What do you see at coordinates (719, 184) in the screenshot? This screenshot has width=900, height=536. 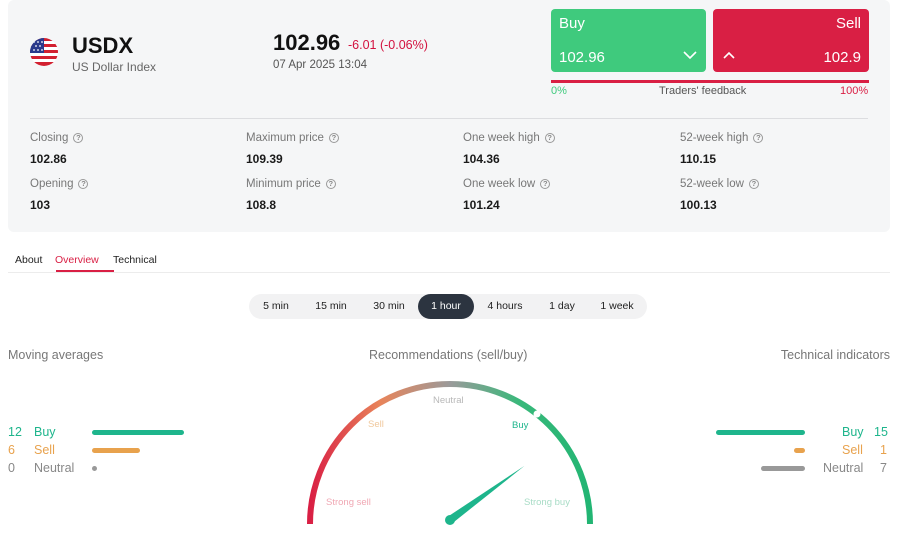 I see `year-low-label: 52-week low?` at bounding box center [719, 184].